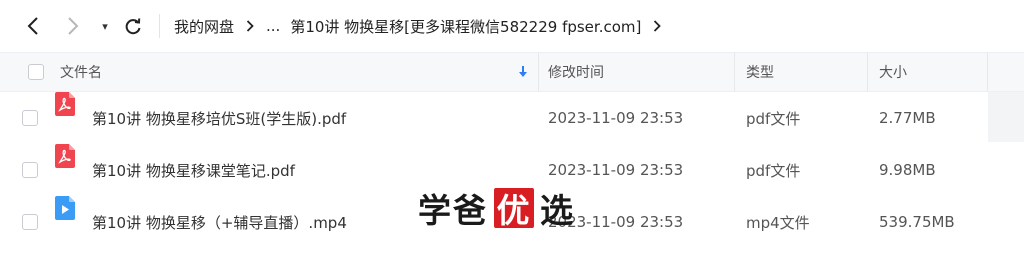 The width and height of the screenshot is (1024, 269). Describe the element at coordinates (760, 72) in the screenshot. I see `column-header-type: 类型` at that location.